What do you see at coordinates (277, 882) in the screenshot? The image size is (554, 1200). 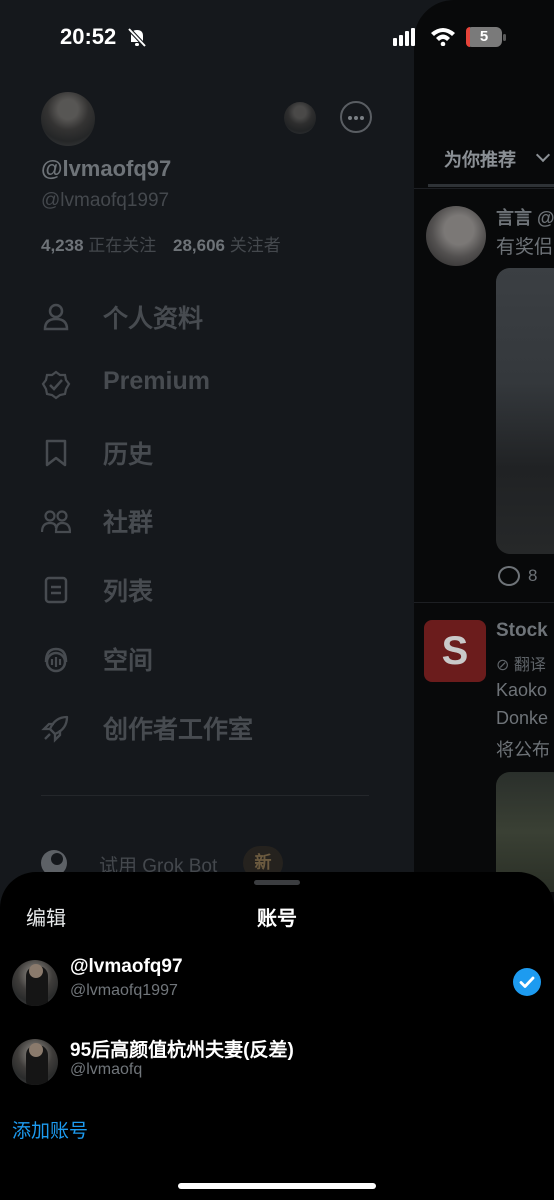 I see `sheet-grabber` at bounding box center [277, 882].